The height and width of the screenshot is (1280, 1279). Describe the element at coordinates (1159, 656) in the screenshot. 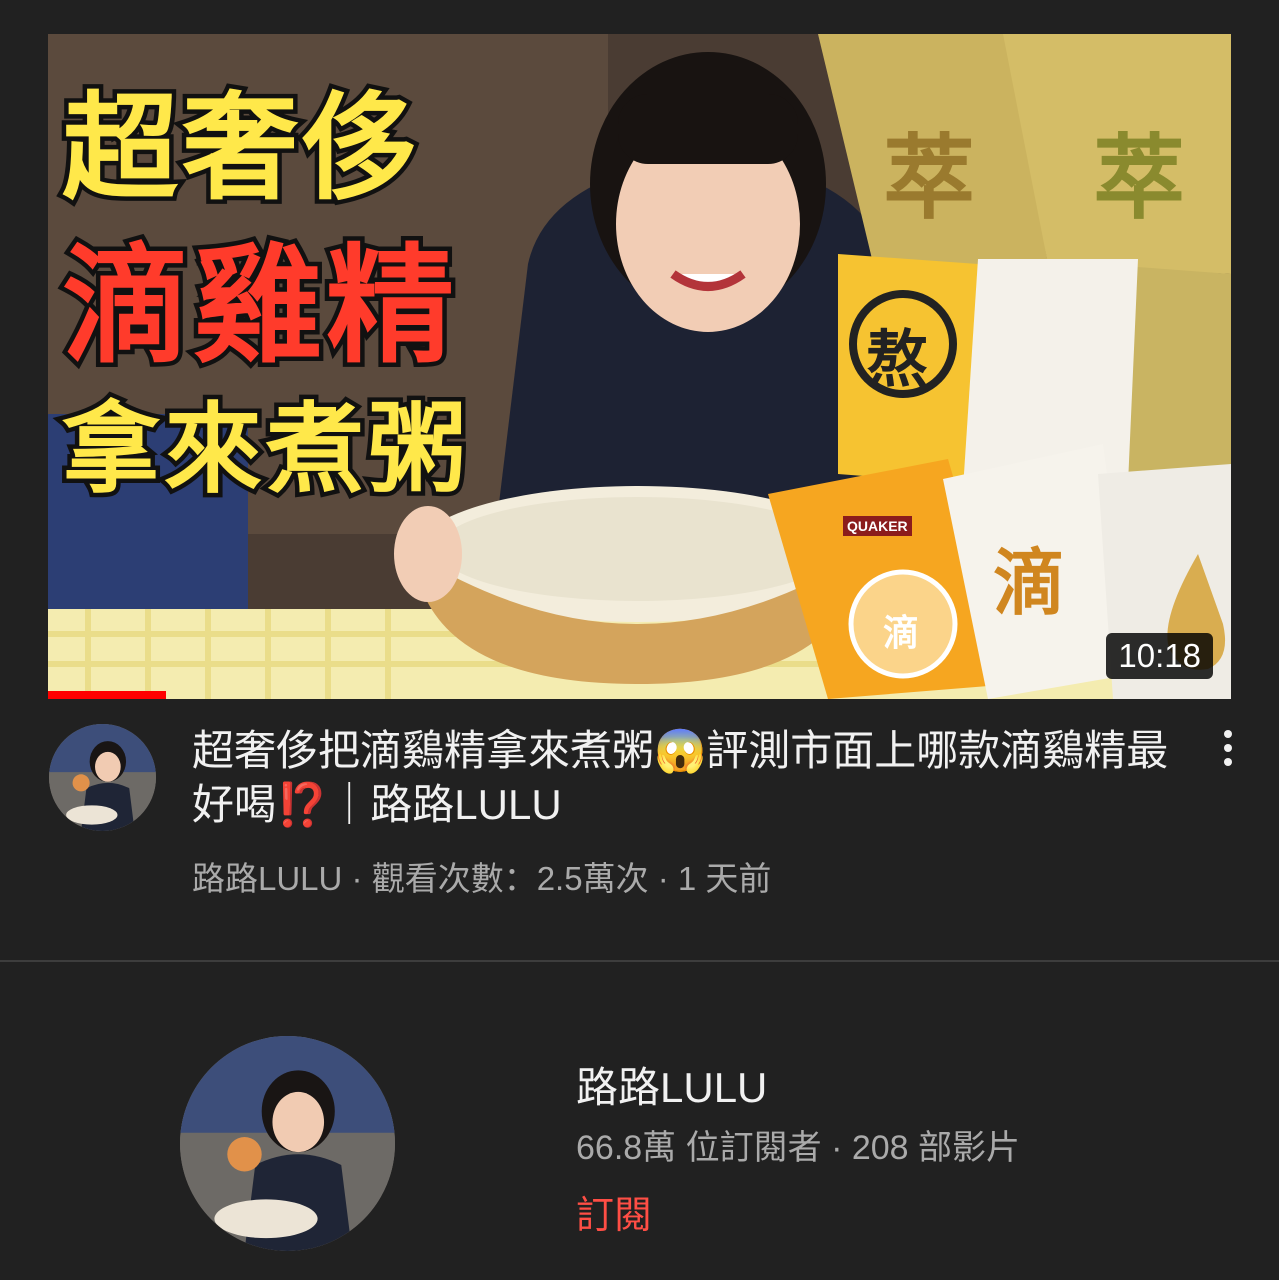

I see `duration-badge: 10:18` at that location.